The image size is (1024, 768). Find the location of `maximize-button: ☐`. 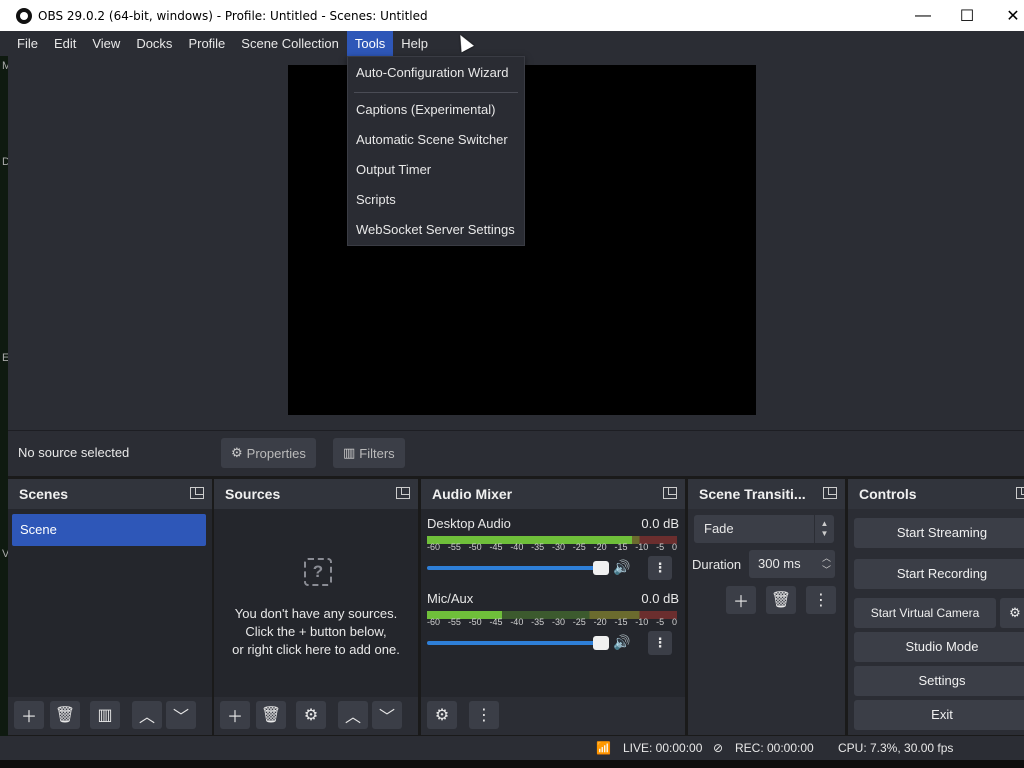

maximize-button: ☐ is located at coordinates (967, 15).